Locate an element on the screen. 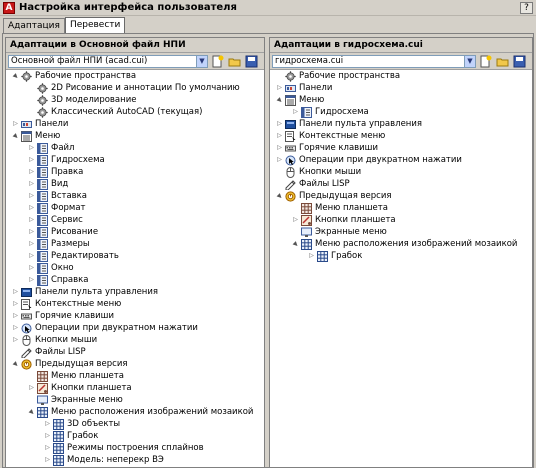 The width and height of the screenshot is (536, 468). tree-node-menu-item: ▷ Окно is located at coordinates (135, 268).